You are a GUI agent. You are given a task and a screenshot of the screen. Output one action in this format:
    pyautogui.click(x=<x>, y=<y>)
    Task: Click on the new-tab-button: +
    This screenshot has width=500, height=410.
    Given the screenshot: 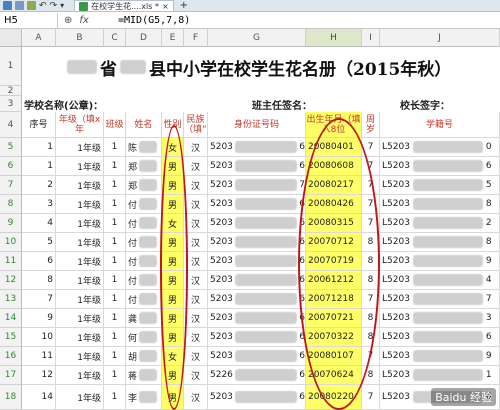 What is the action you would take?
    pyautogui.click(x=184, y=5)
    